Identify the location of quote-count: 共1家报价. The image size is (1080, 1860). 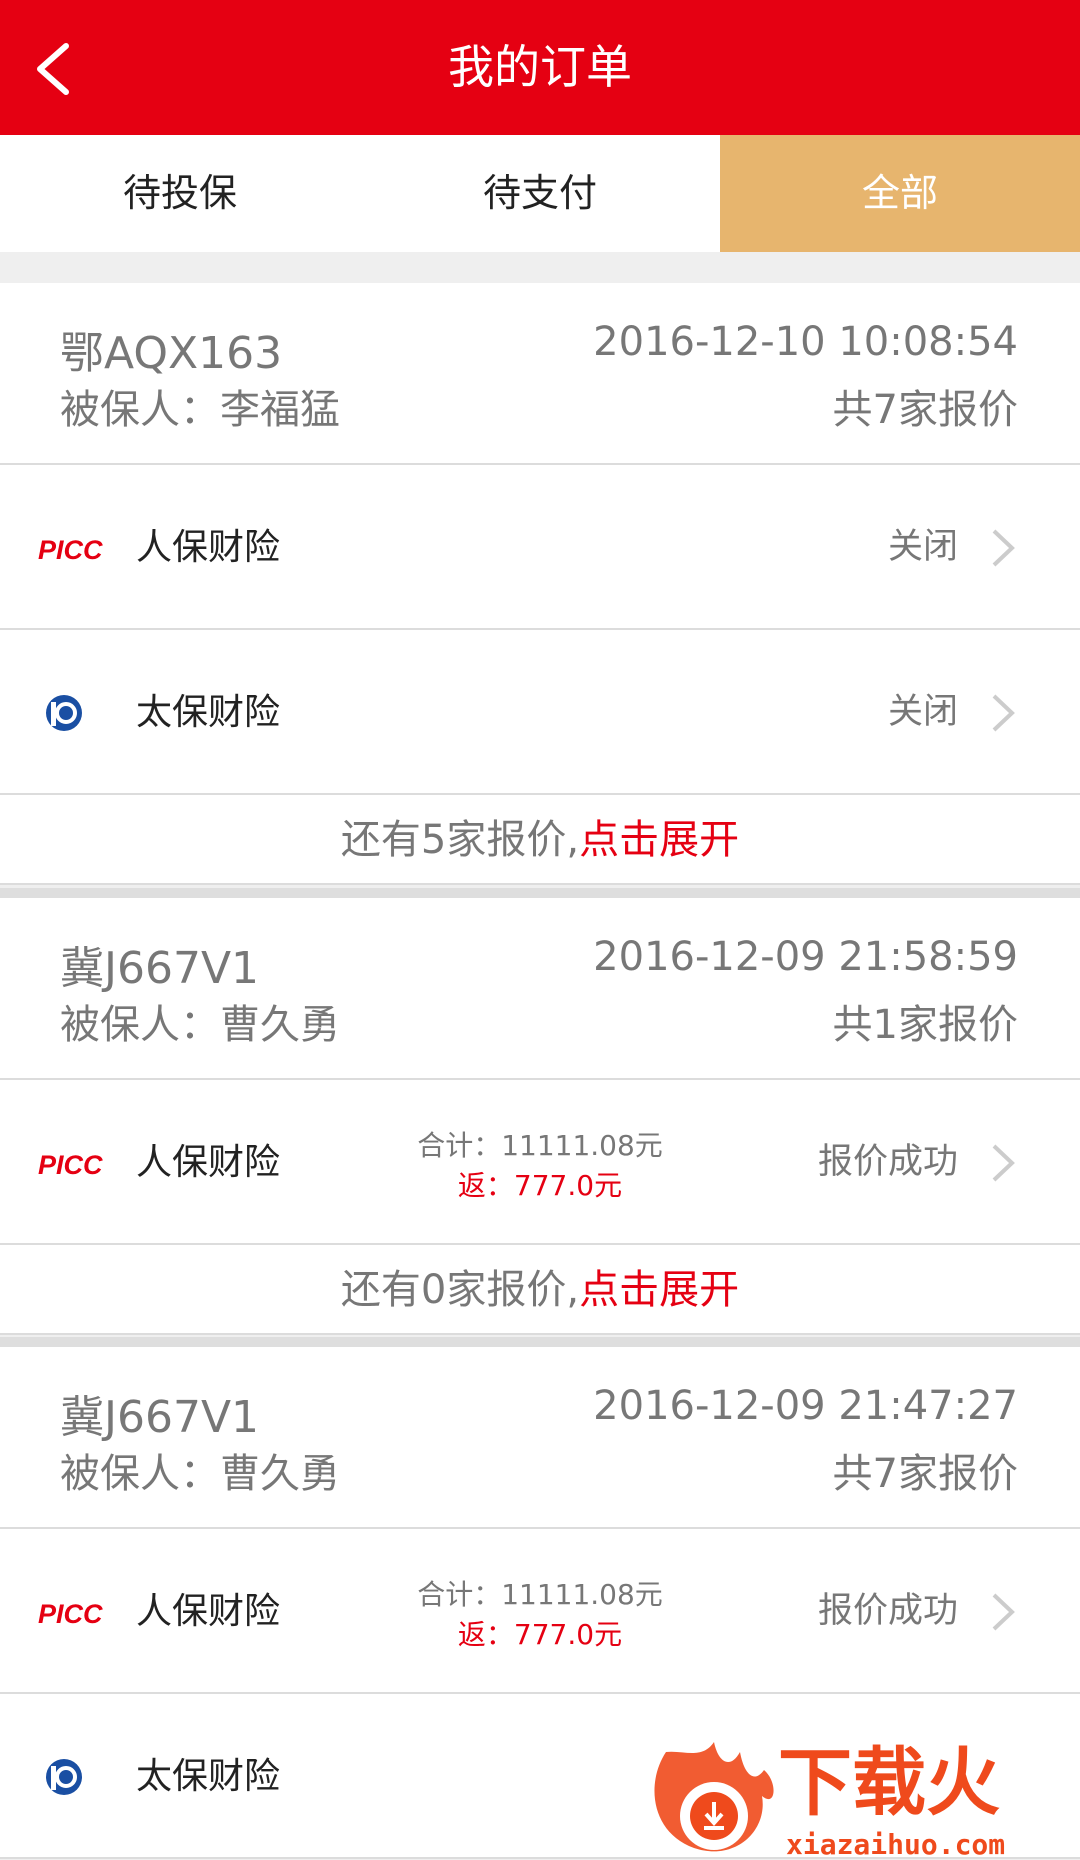
(925, 1025).